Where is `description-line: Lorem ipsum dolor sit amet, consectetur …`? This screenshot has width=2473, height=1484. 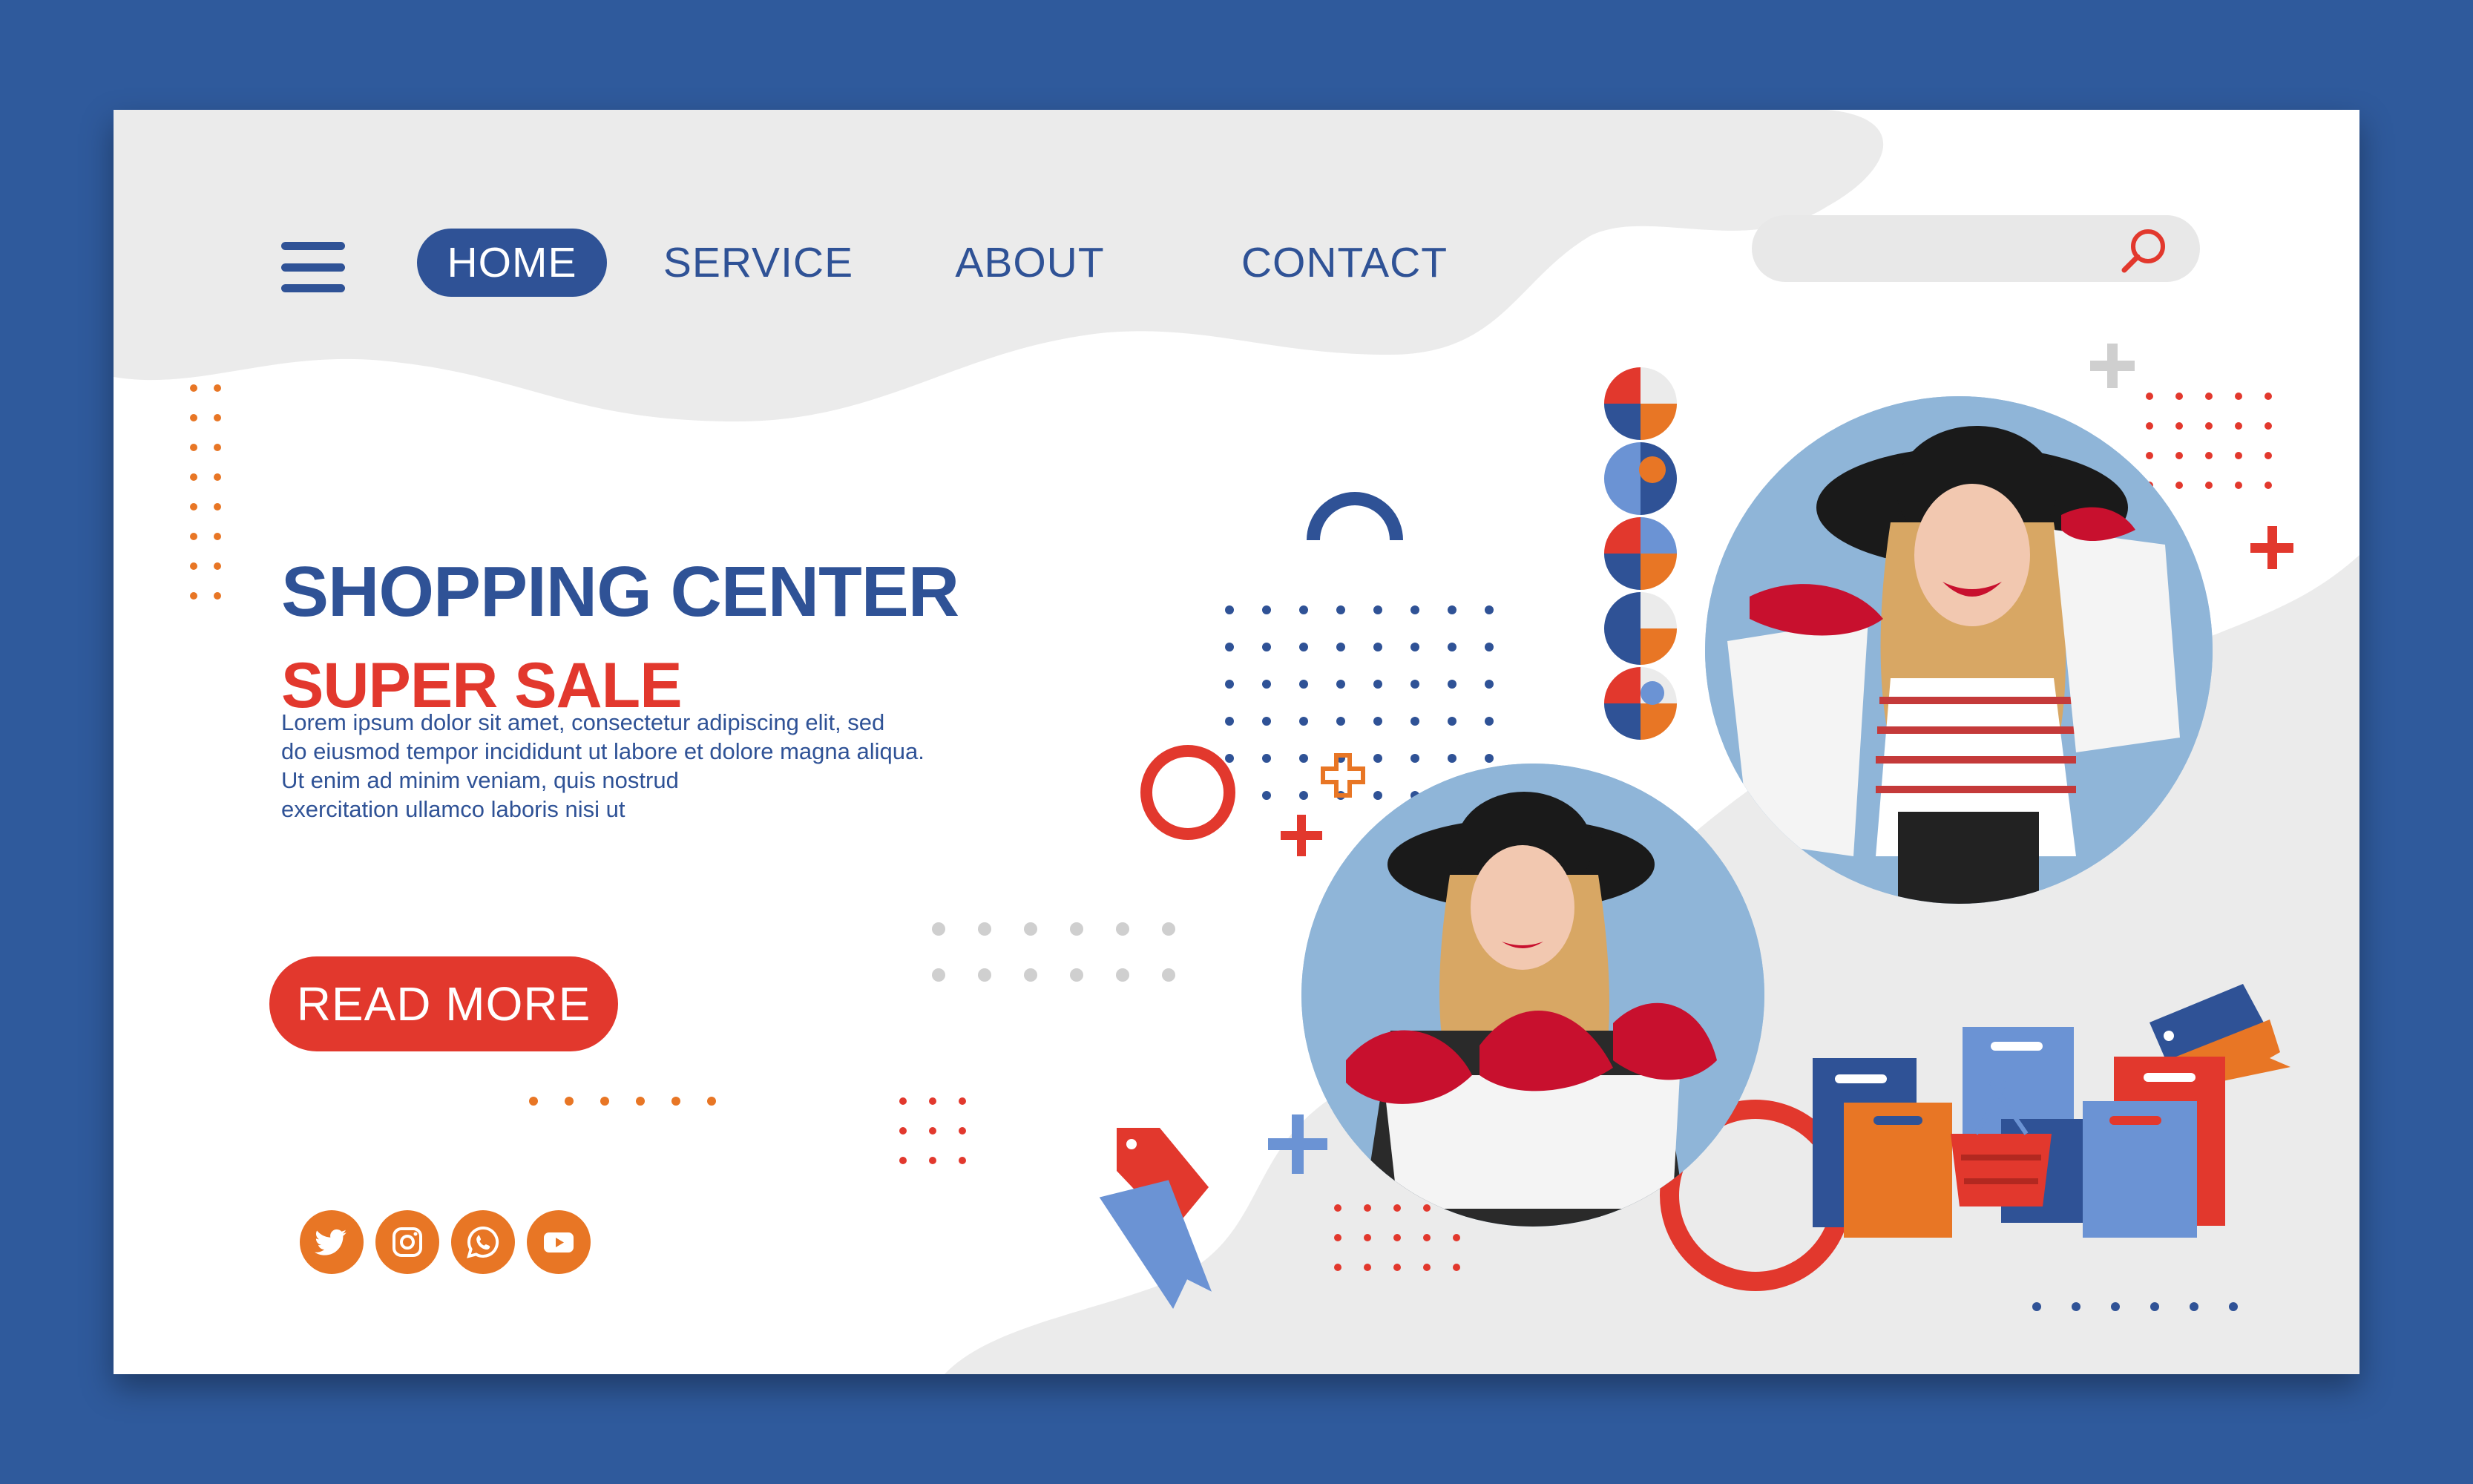
description-line: Lorem ipsum dolor sit amet, consectetur … is located at coordinates (583, 722).